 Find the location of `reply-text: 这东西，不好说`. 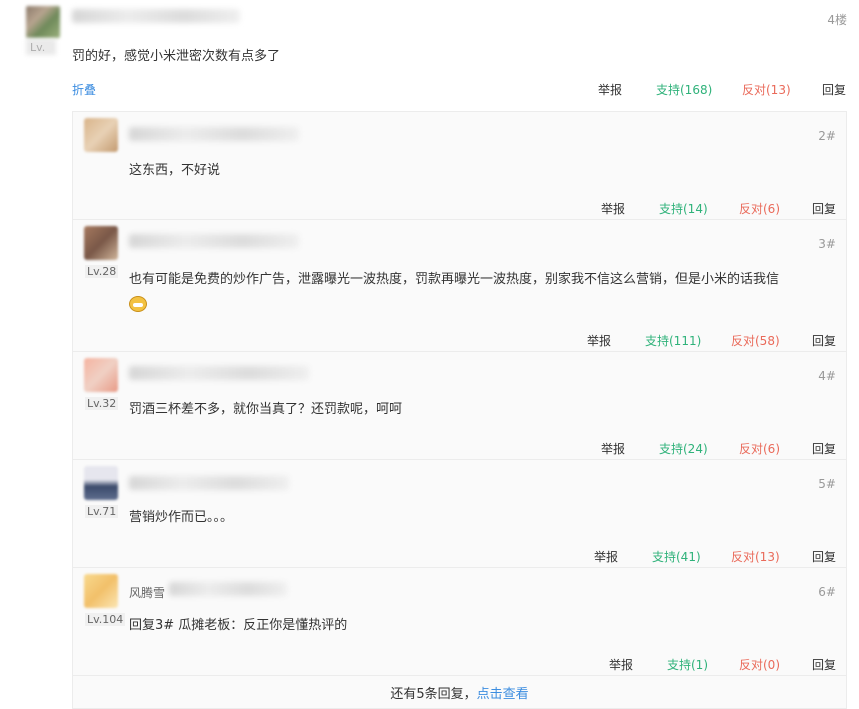

reply-text: 这东西，不好说 is located at coordinates (175, 170).